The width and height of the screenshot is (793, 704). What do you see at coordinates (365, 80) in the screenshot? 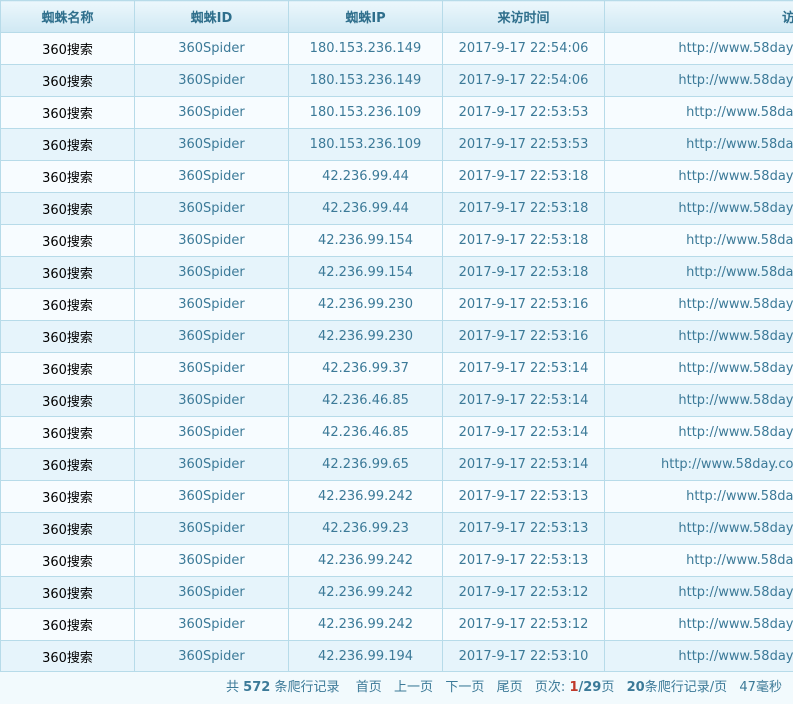
I see `cell-spider-ip: 180.153.236.149` at bounding box center [365, 80].